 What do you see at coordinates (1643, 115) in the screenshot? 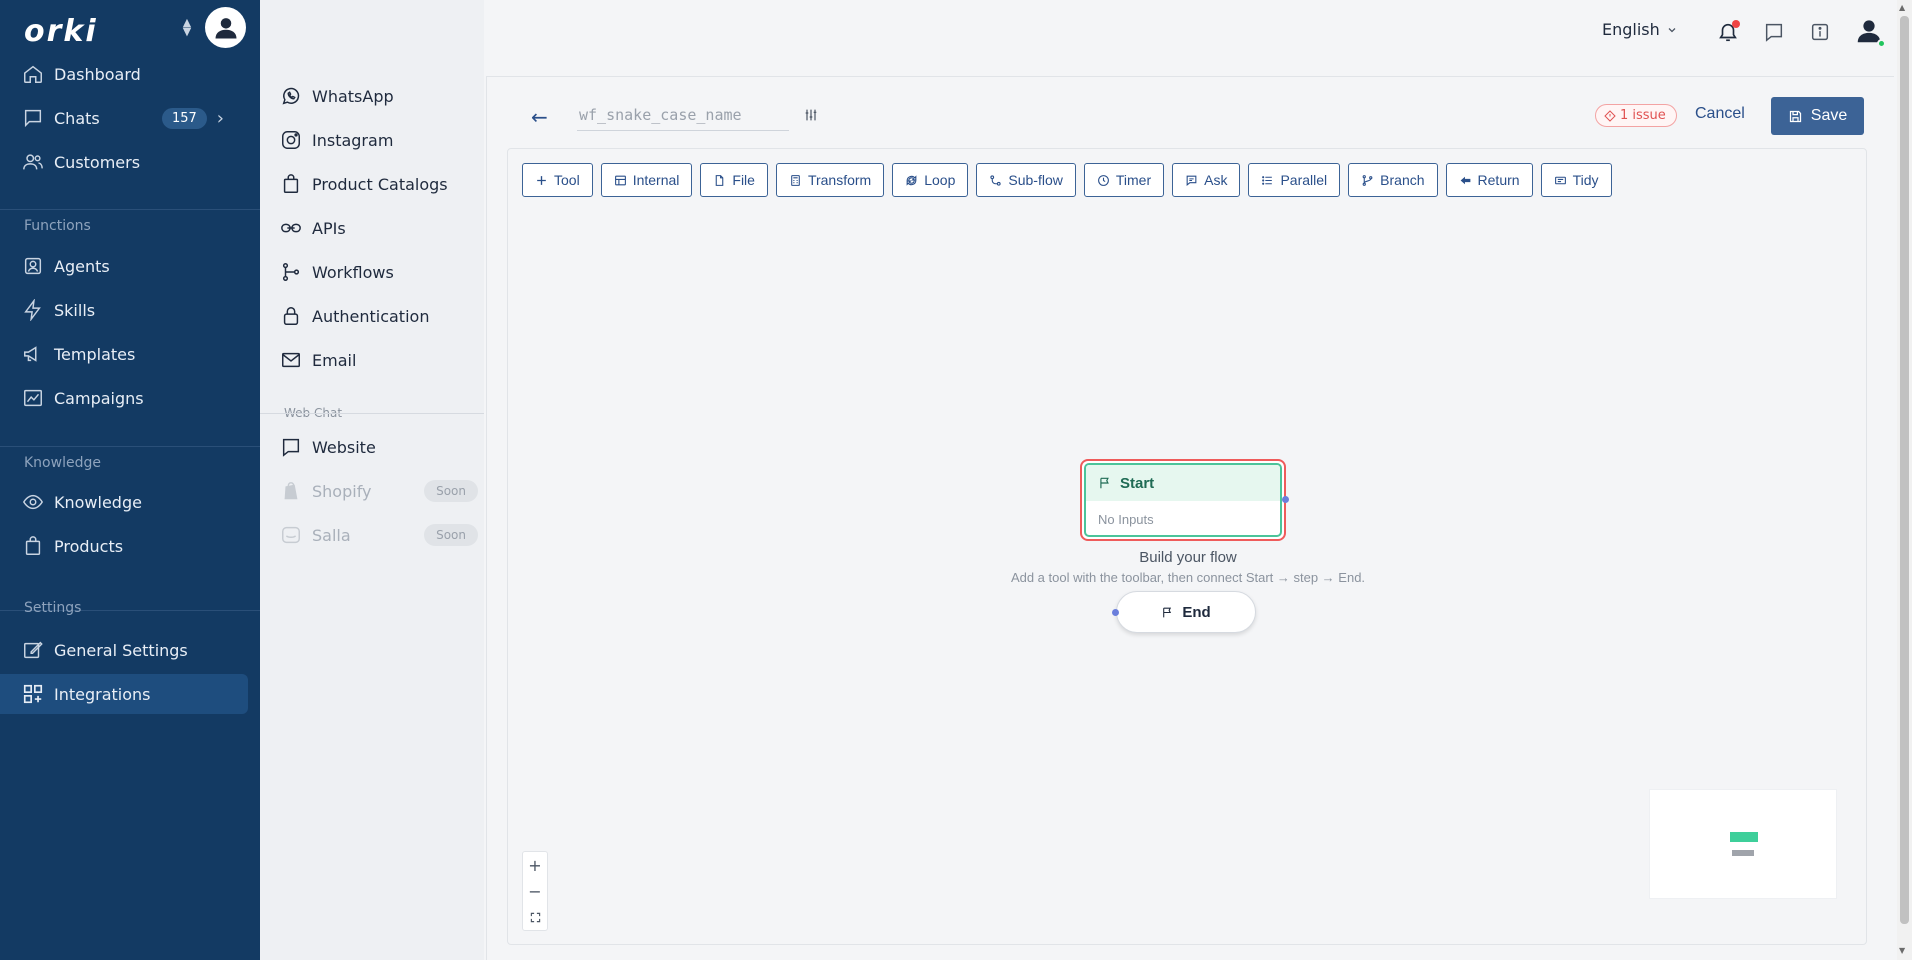
I see `issues-label: 1 issue` at bounding box center [1643, 115].